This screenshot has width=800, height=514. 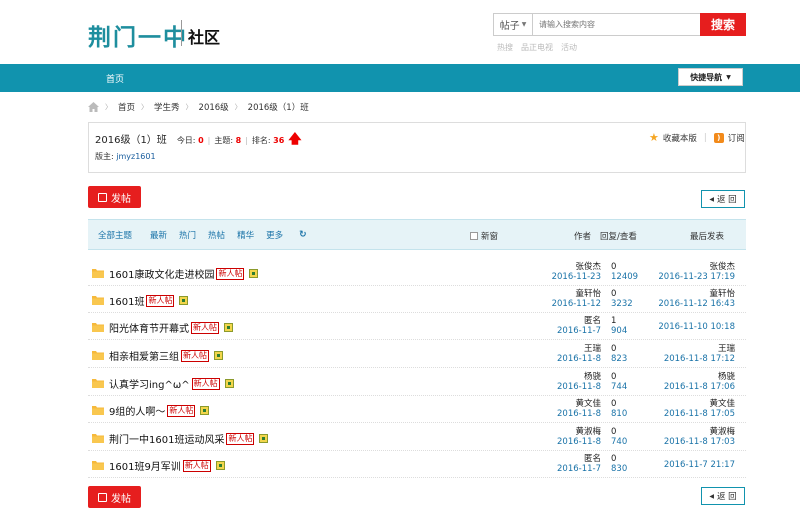 I want to click on forum-info-panel, so click(x=417, y=147).